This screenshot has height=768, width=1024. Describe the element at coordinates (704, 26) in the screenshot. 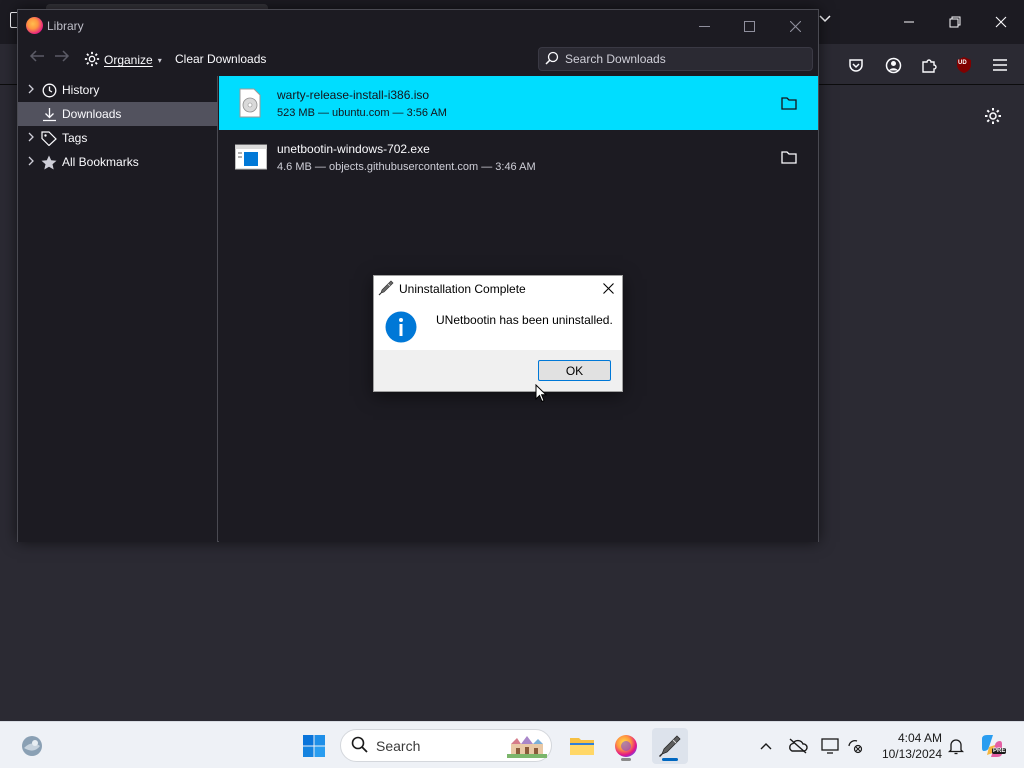

I see `library-minimize-button` at that location.